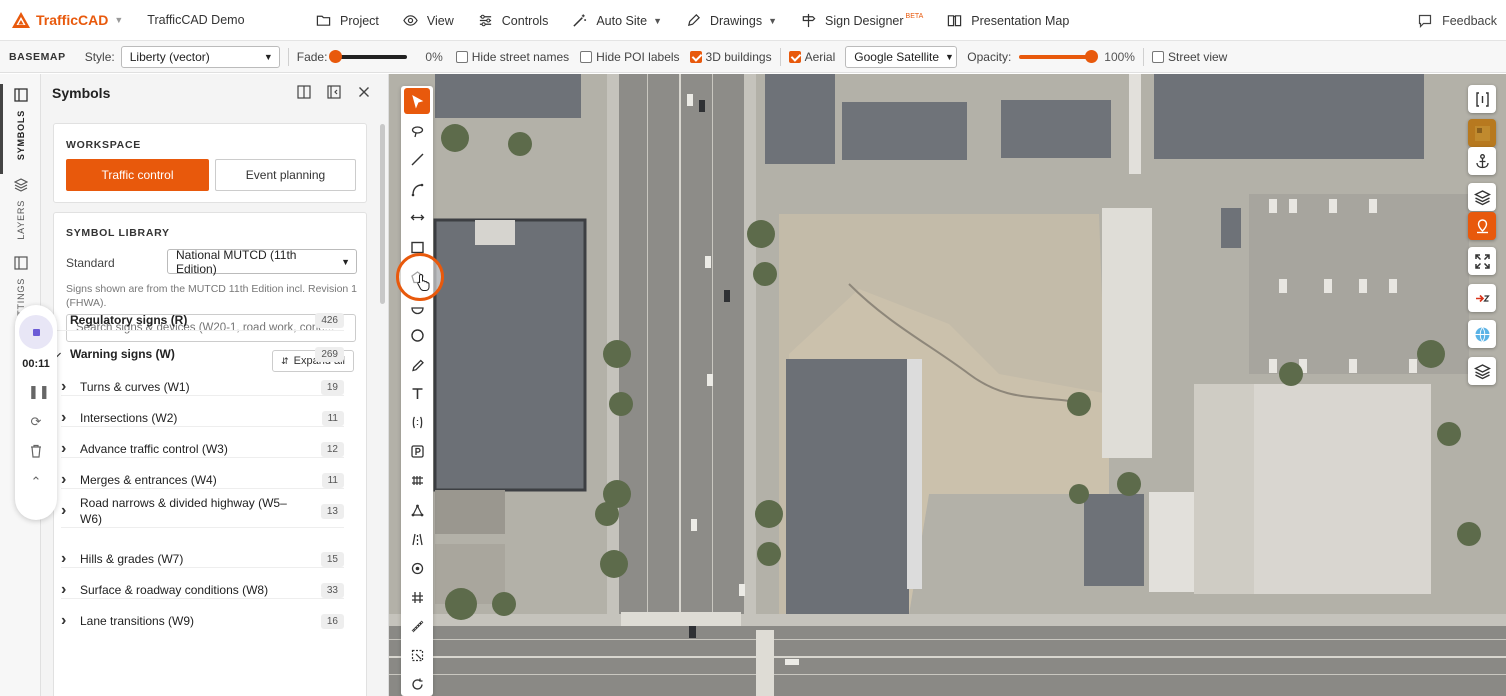  I want to click on rail-tab-layers: LAYERS, so click(20, 209).